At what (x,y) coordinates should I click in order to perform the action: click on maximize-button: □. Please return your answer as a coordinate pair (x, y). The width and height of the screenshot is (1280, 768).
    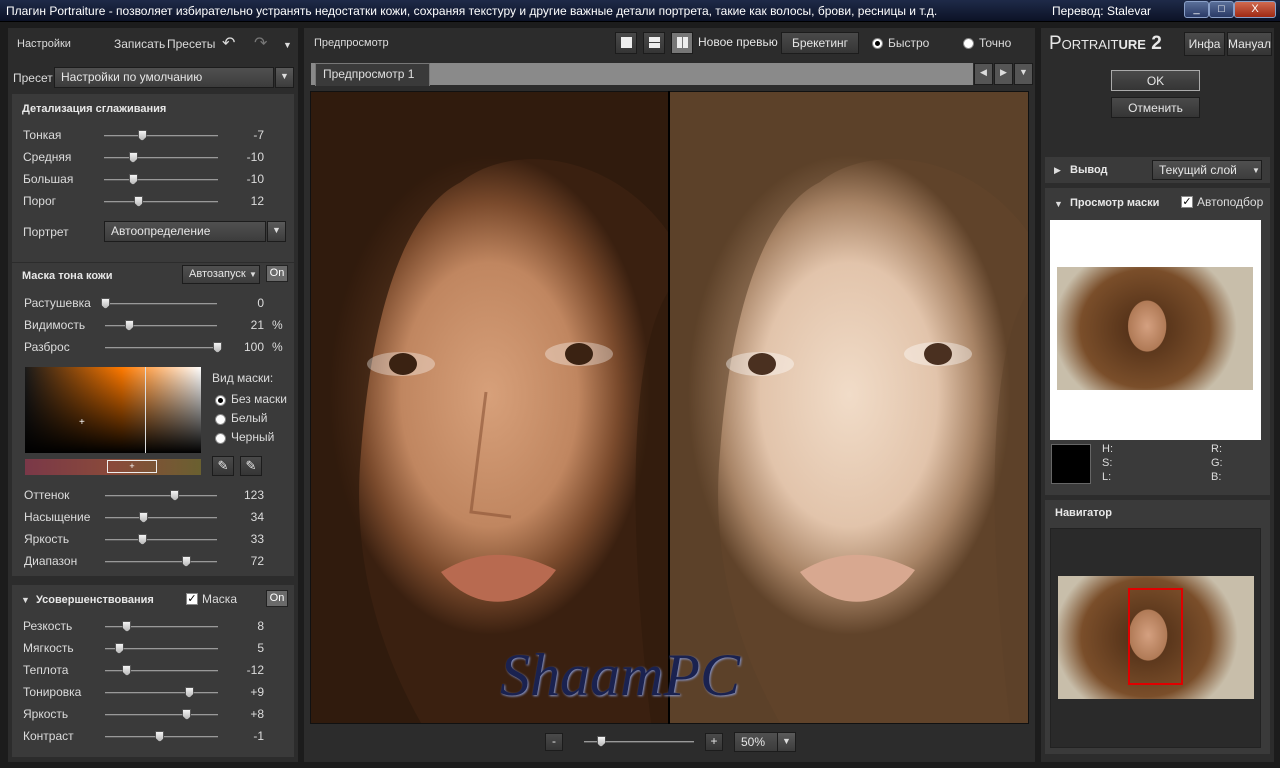
    Looking at the image, I should click on (1221, 9).